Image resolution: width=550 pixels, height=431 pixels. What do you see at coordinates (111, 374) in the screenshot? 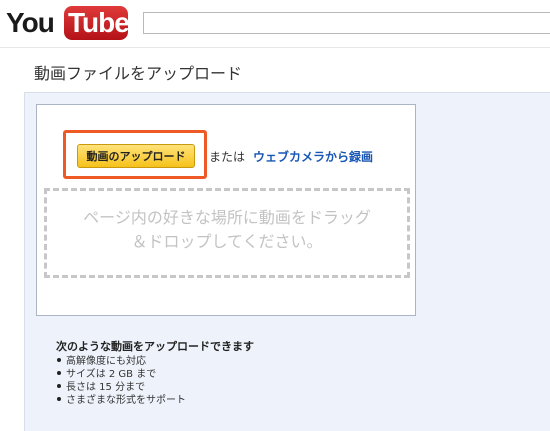
I see `list-item-text: サイズは 2 GB まで` at bounding box center [111, 374].